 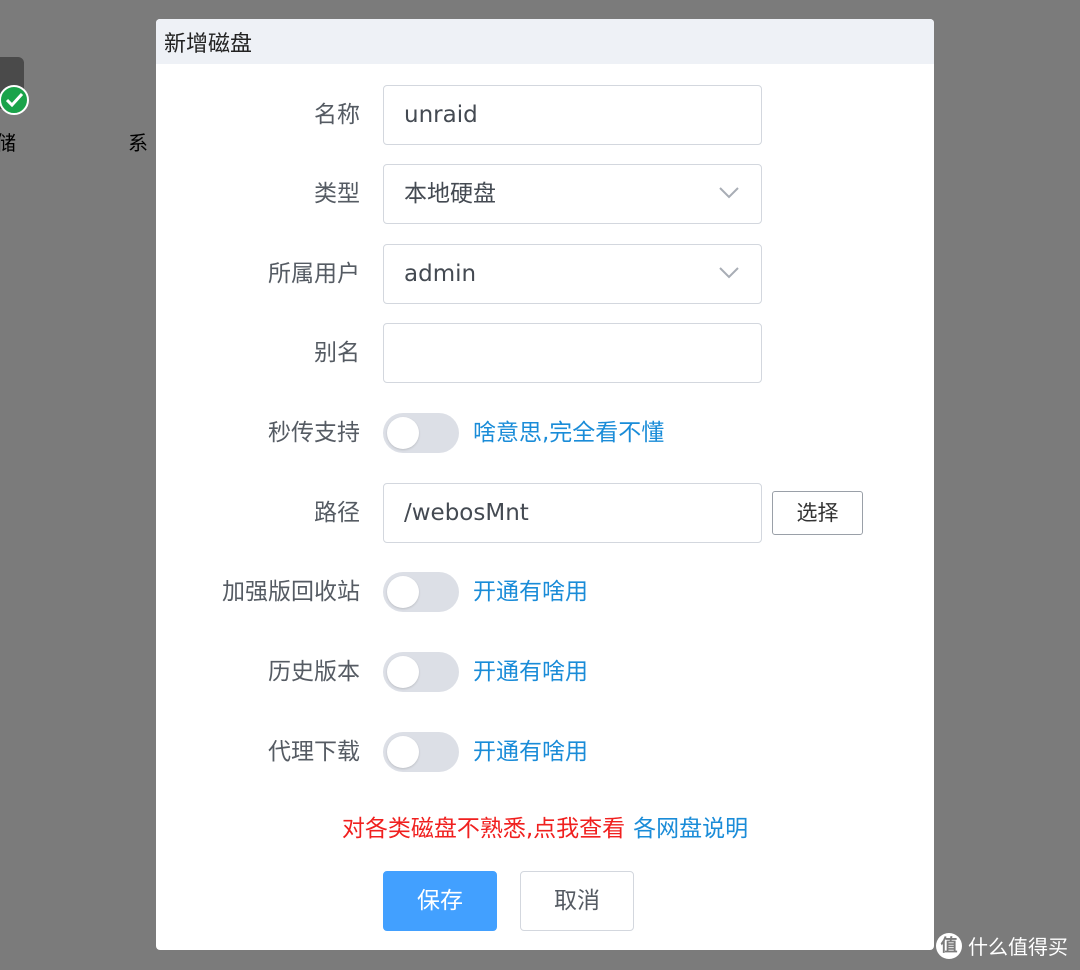 I want to click on watermark-logo-icon: 值, so click(x=949, y=945).